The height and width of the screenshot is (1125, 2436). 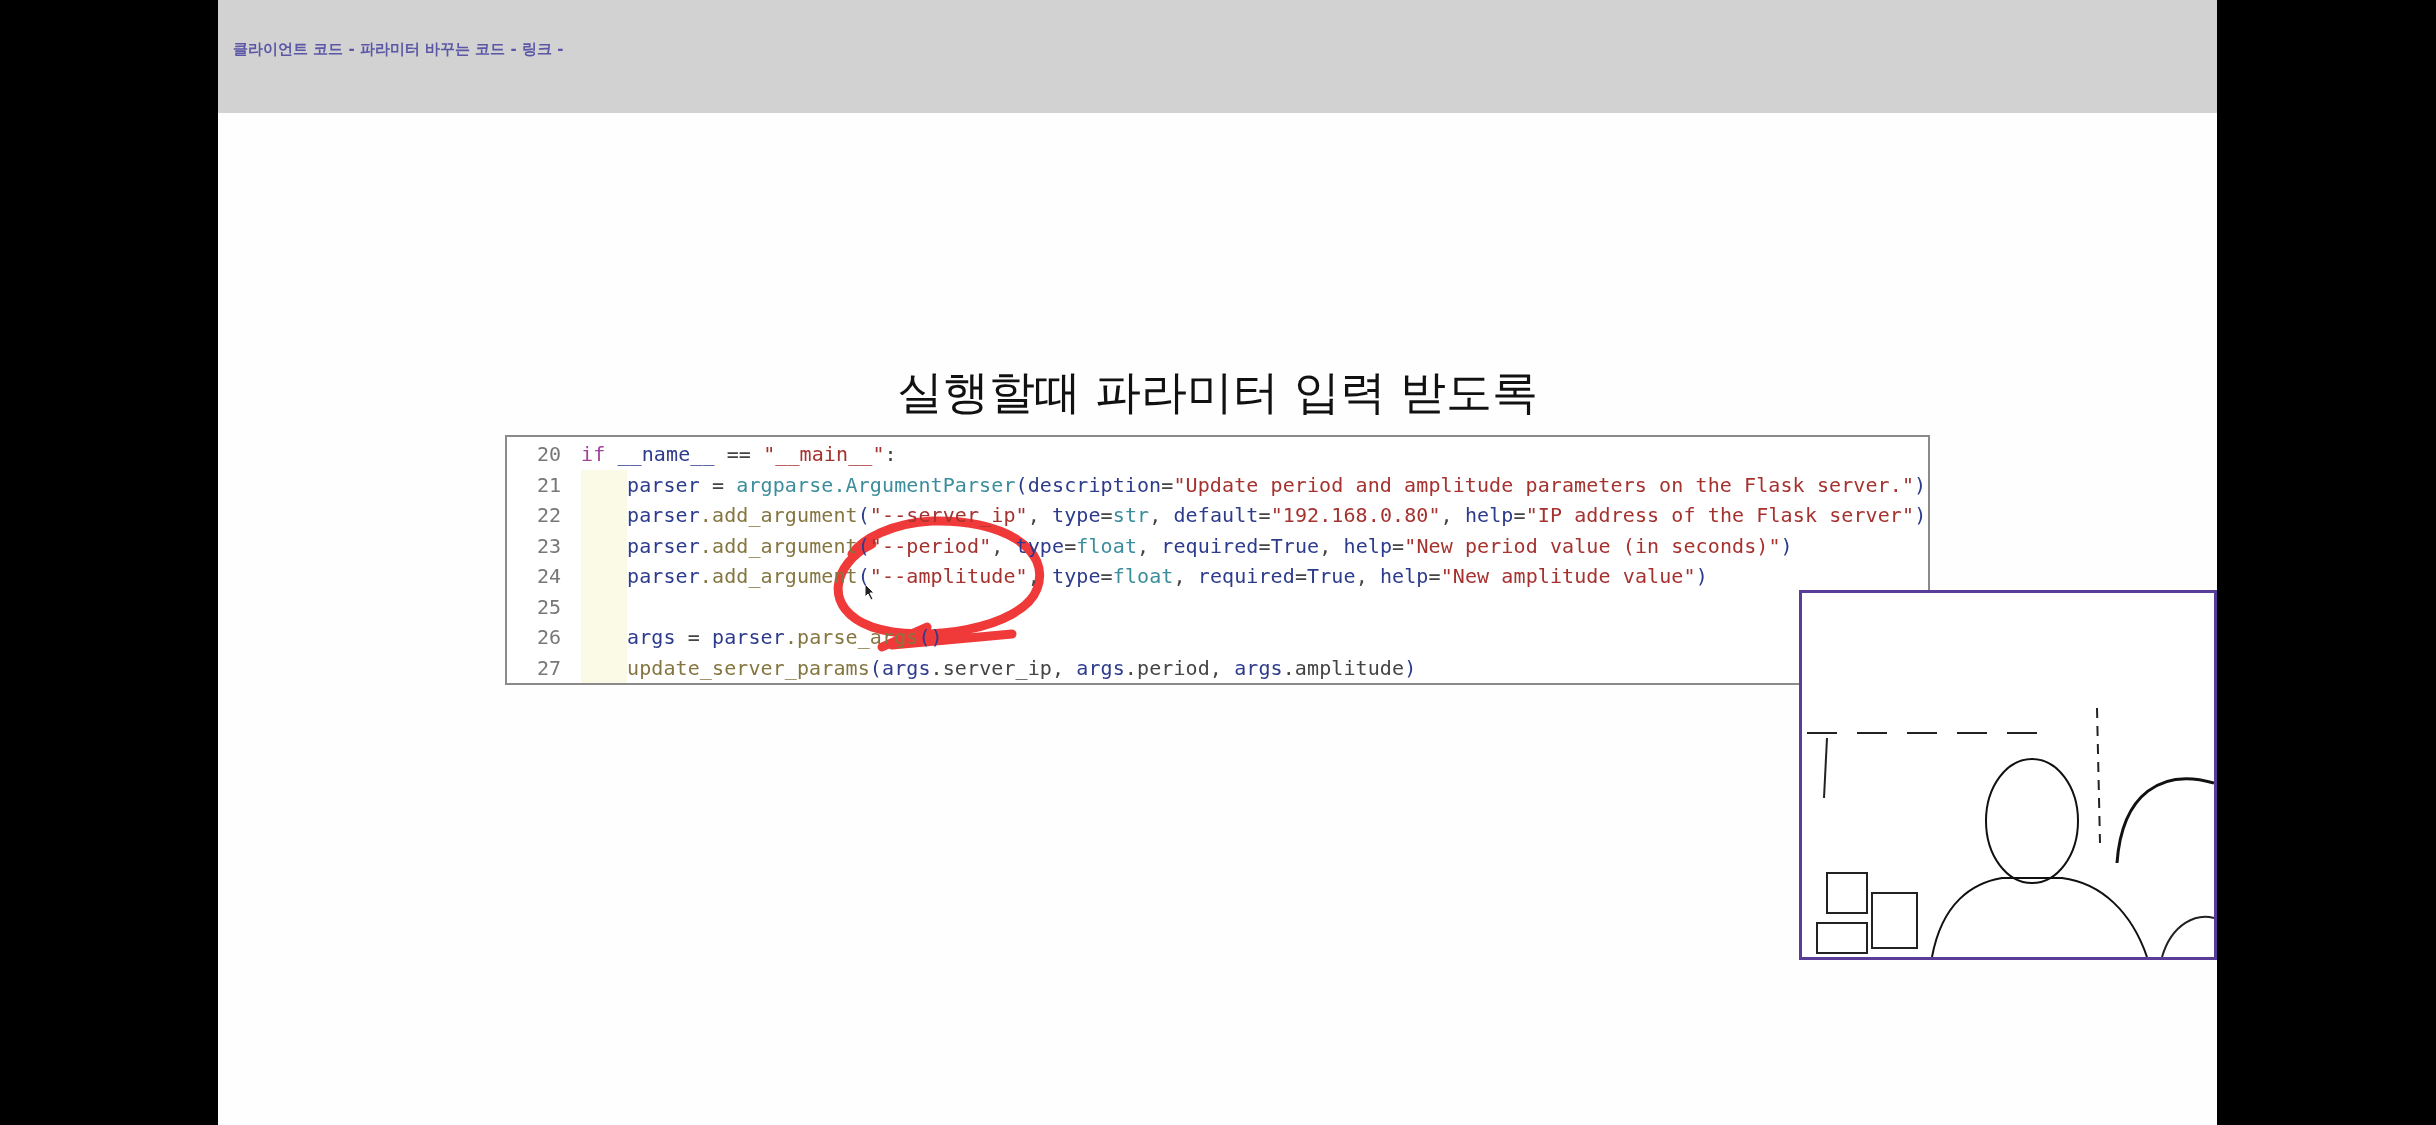 I want to click on line-number: 23, so click(x=548, y=545).